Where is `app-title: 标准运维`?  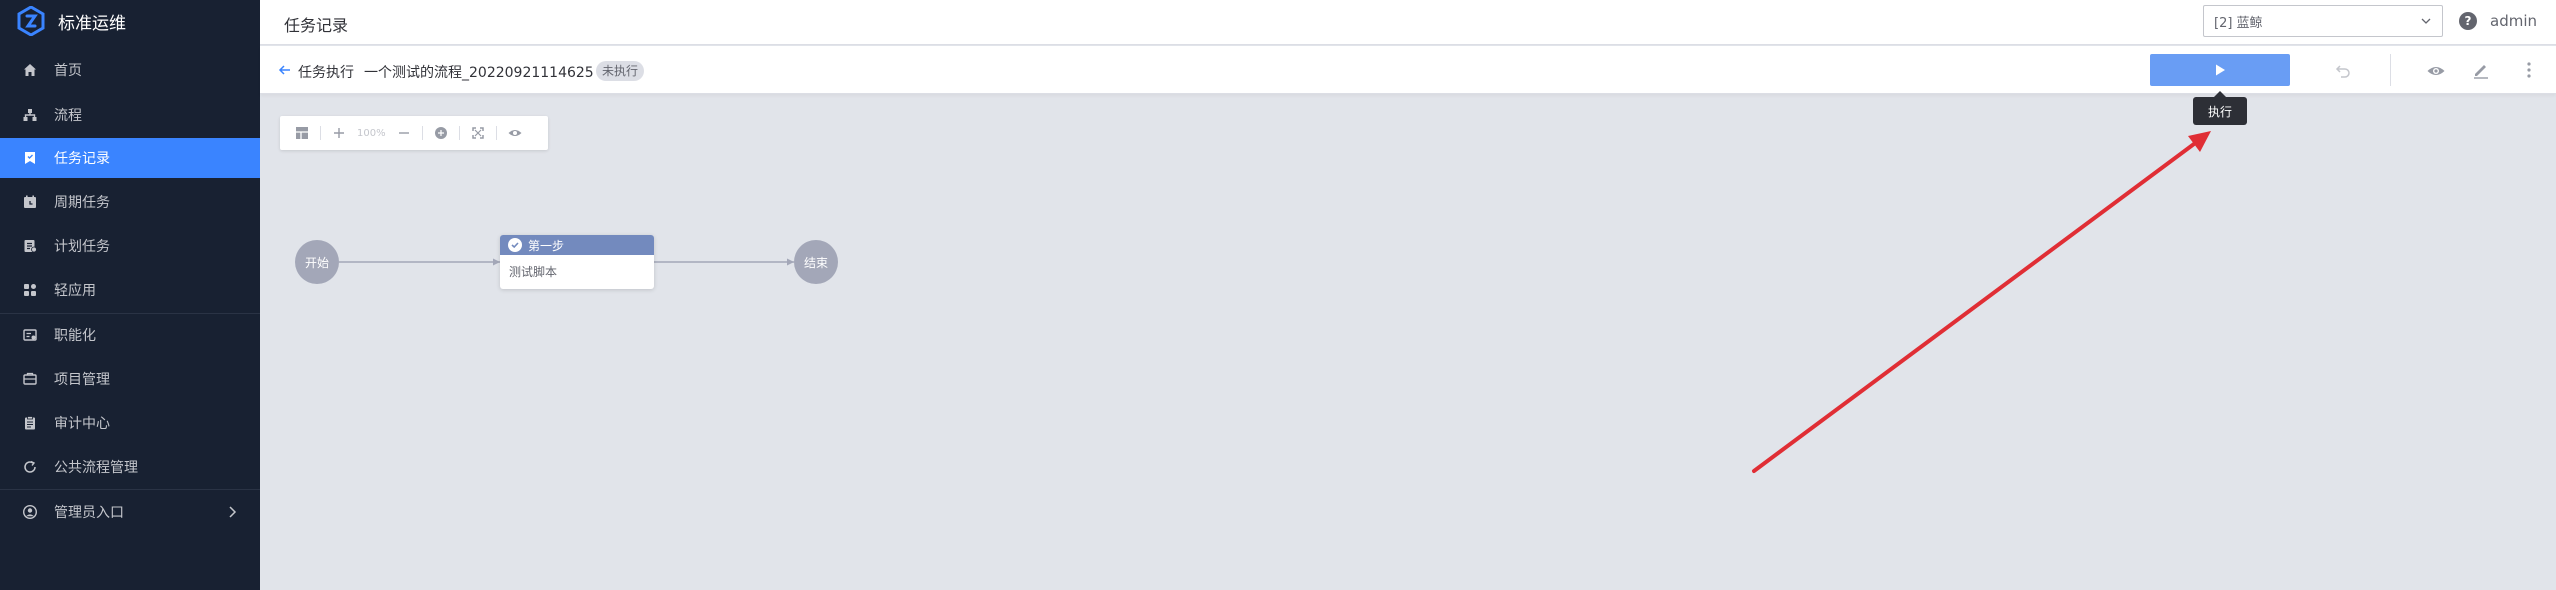 app-title: 标准运维 is located at coordinates (92, 23).